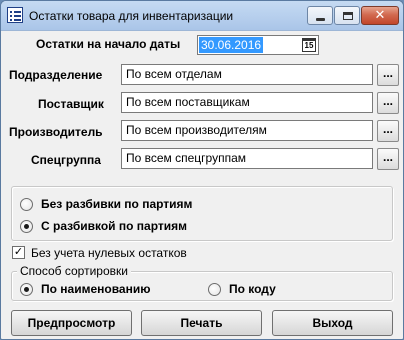 The width and height of the screenshot is (404, 340). I want to click on app-list-icon, so click(15, 15).